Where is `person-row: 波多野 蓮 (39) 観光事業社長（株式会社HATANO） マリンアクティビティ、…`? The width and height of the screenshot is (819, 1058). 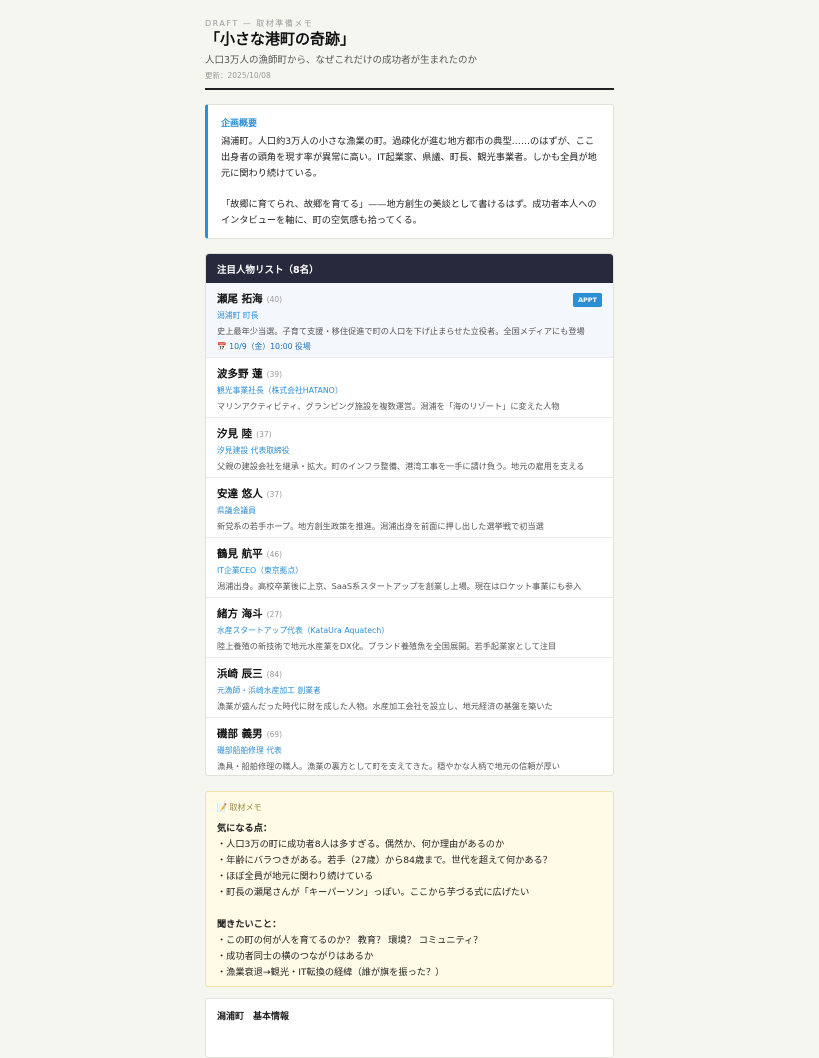 person-row: 波多野 蓮 (39) 観光事業社長（株式会社HATANO） マリンアクティビティ、… is located at coordinates (409, 388).